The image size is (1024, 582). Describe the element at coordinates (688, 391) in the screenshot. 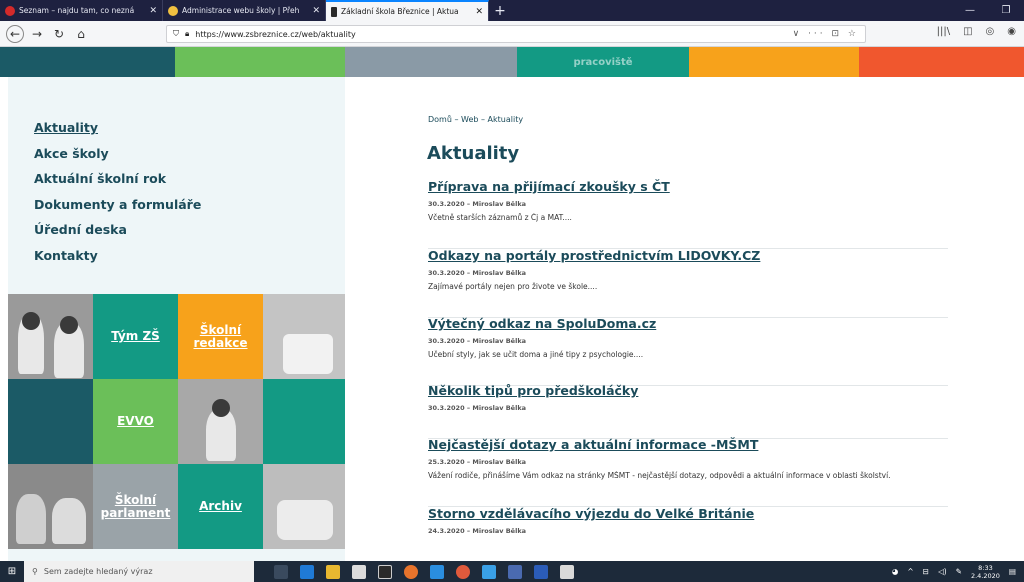

I see `article-title-link: Několik tipů pro předškoláčky` at that location.